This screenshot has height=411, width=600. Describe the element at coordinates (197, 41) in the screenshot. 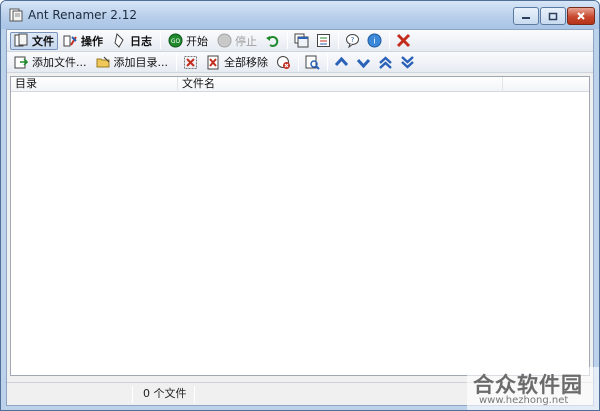

I see `start-label: 开始` at that location.